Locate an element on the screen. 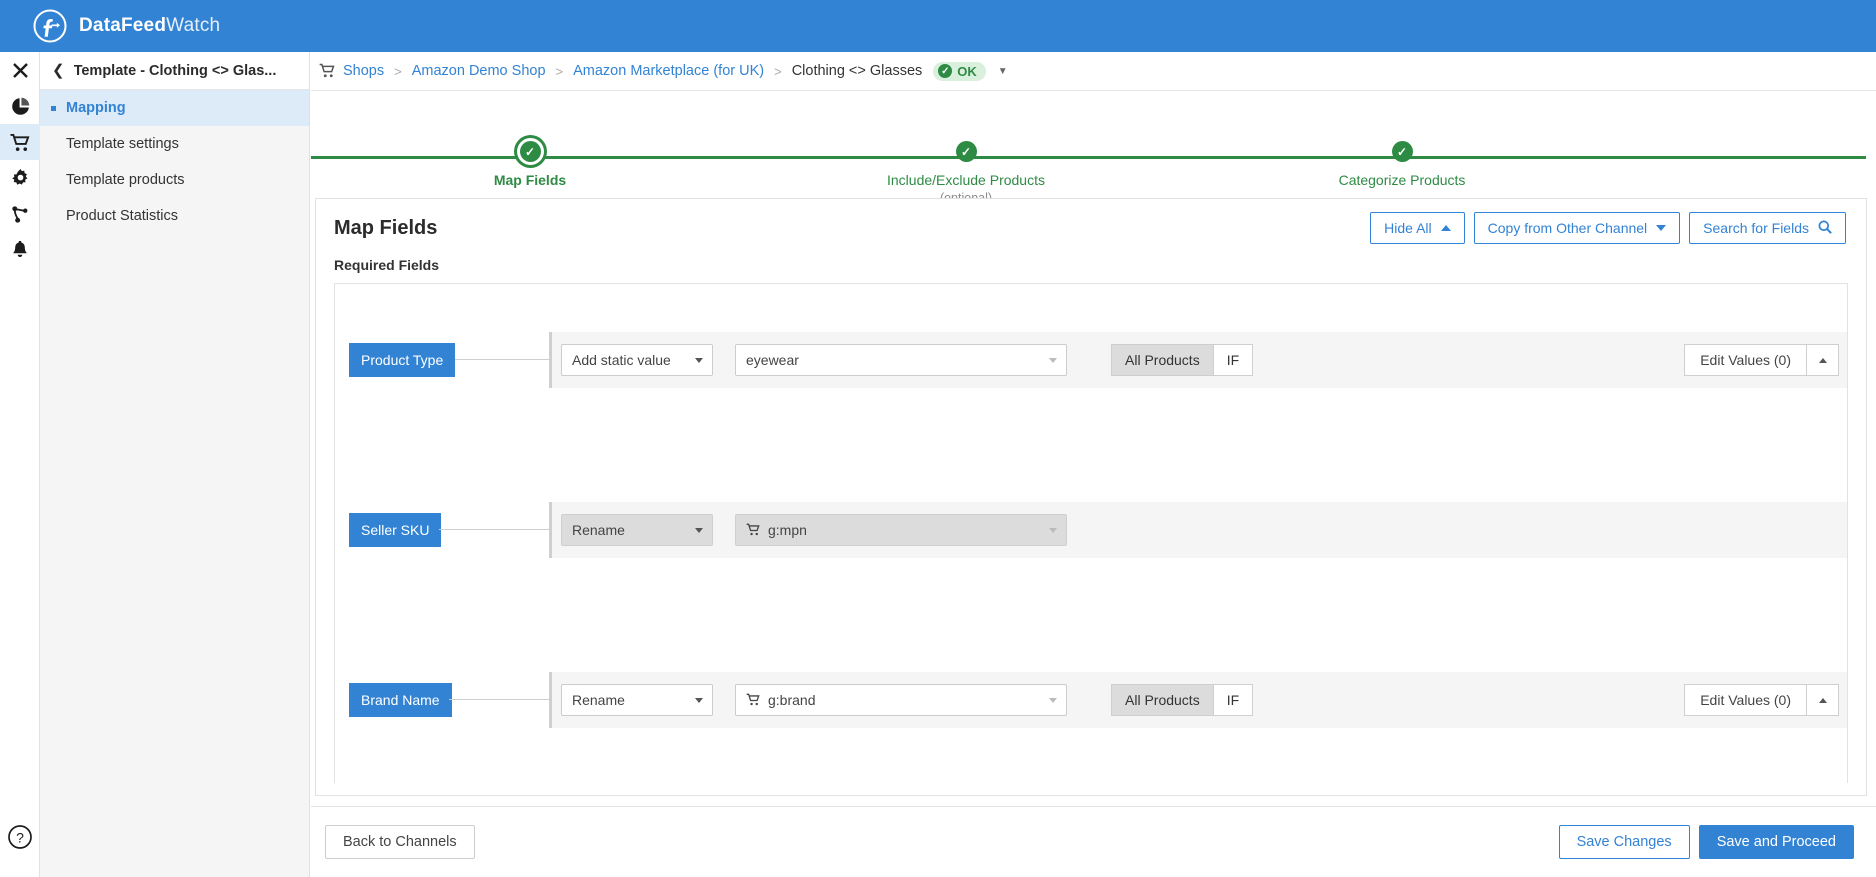 Image resolution: width=1876 pixels, height=877 pixels. check-circle-icon: ✓ is located at coordinates (945, 71).